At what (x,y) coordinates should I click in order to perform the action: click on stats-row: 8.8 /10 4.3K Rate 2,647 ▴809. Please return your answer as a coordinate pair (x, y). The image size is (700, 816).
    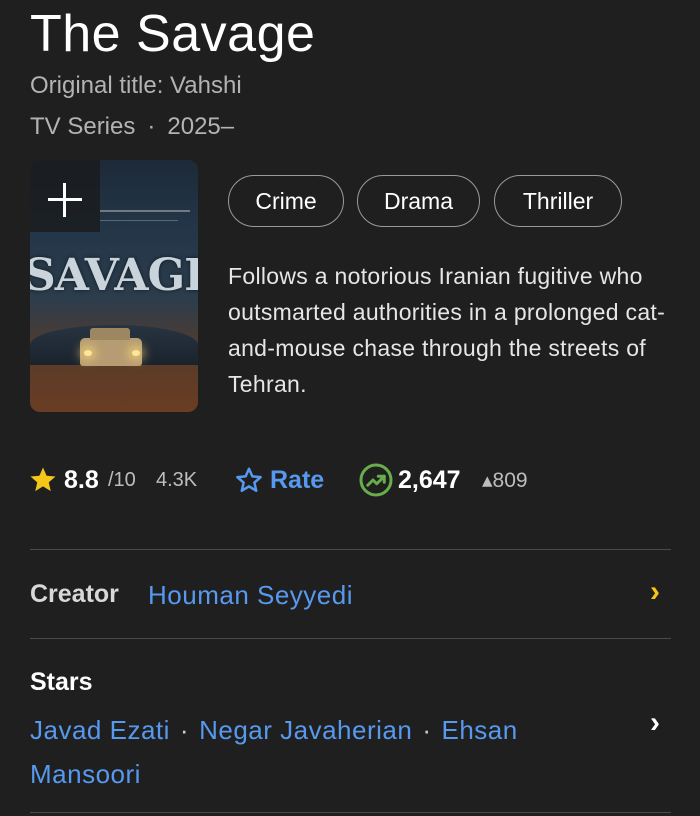
    Looking at the image, I should click on (353, 480).